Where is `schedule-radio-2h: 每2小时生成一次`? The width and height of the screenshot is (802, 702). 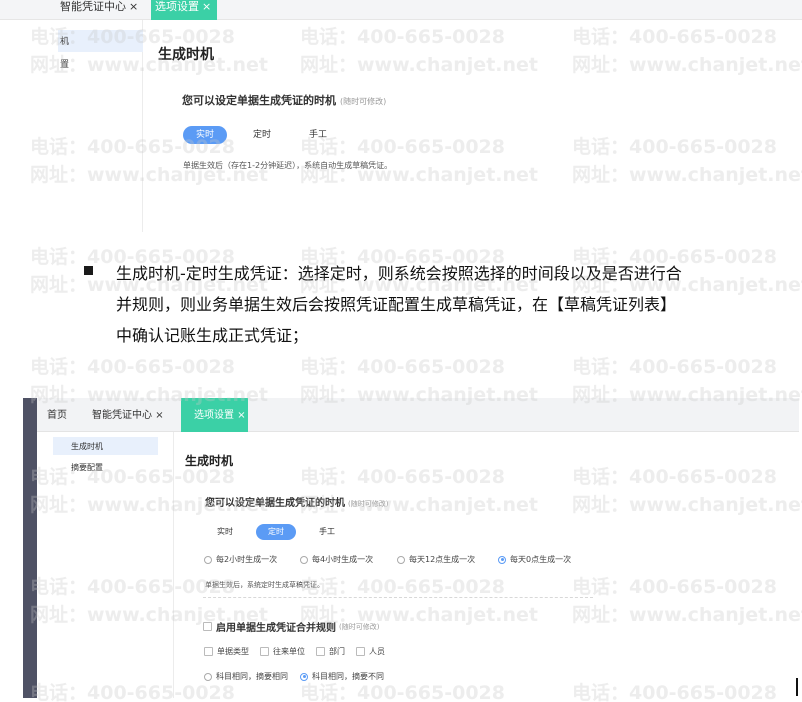
schedule-radio-2h: 每2小时生成一次 is located at coordinates (240, 559).